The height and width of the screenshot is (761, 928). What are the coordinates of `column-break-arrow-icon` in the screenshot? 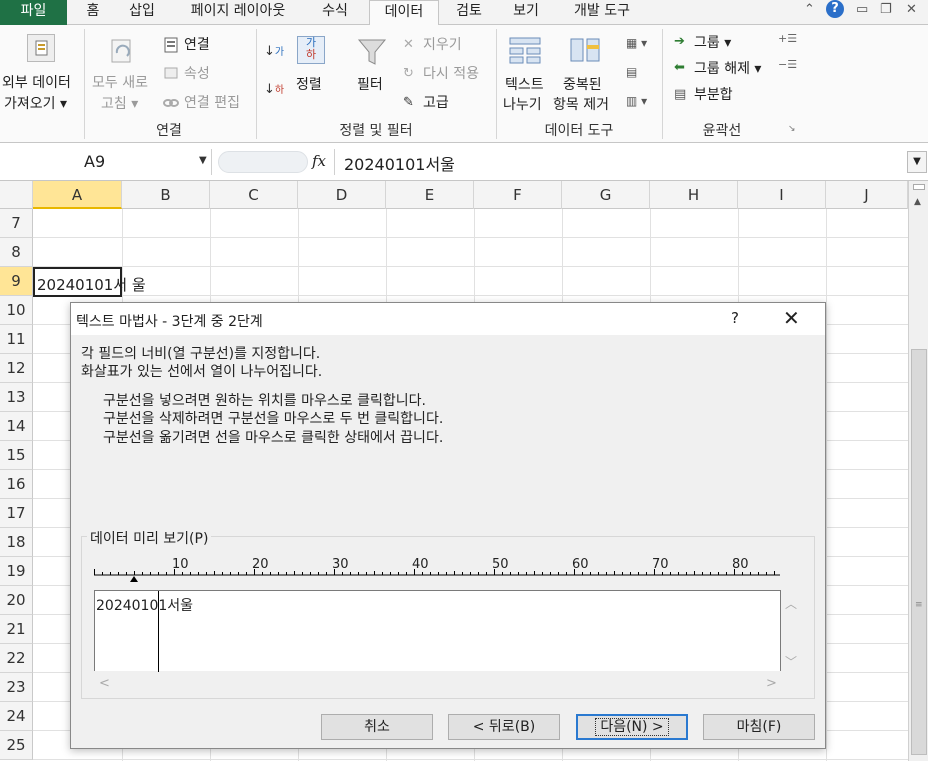 It's located at (134, 579).